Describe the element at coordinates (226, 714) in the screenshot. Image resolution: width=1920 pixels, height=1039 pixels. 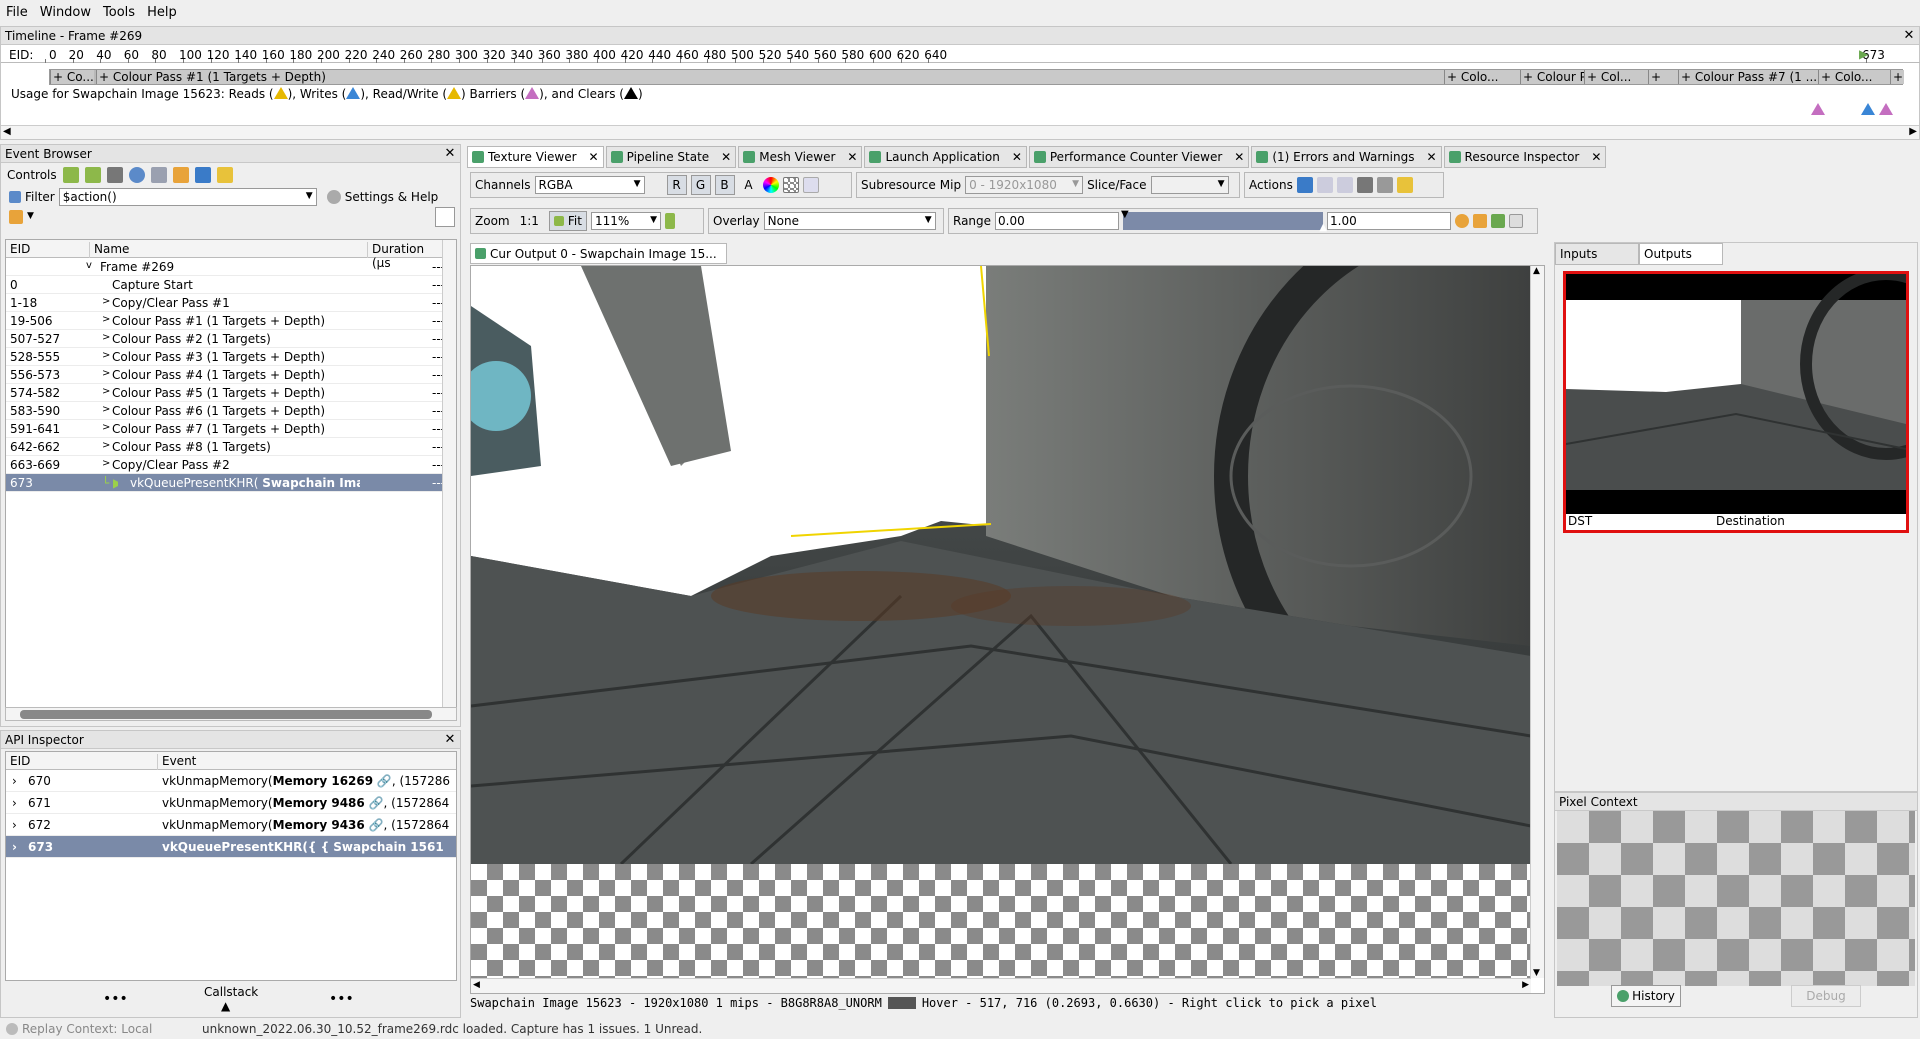
I see `hscroll-thumb` at that location.